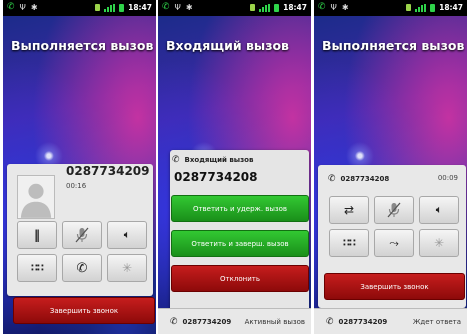 The image size is (468, 334). Describe the element at coordinates (207, 321) in the screenshot. I see `active-call-number: 0287734209` at that location.